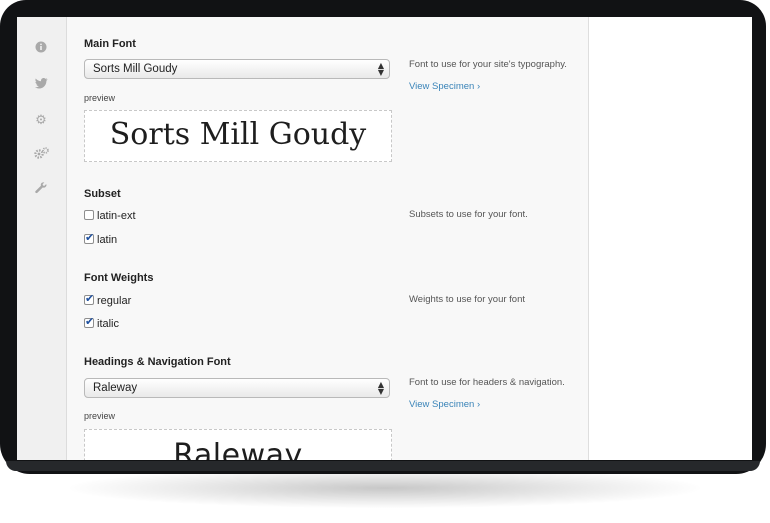  I want to click on sidebar: ⚙, so click(42, 238).